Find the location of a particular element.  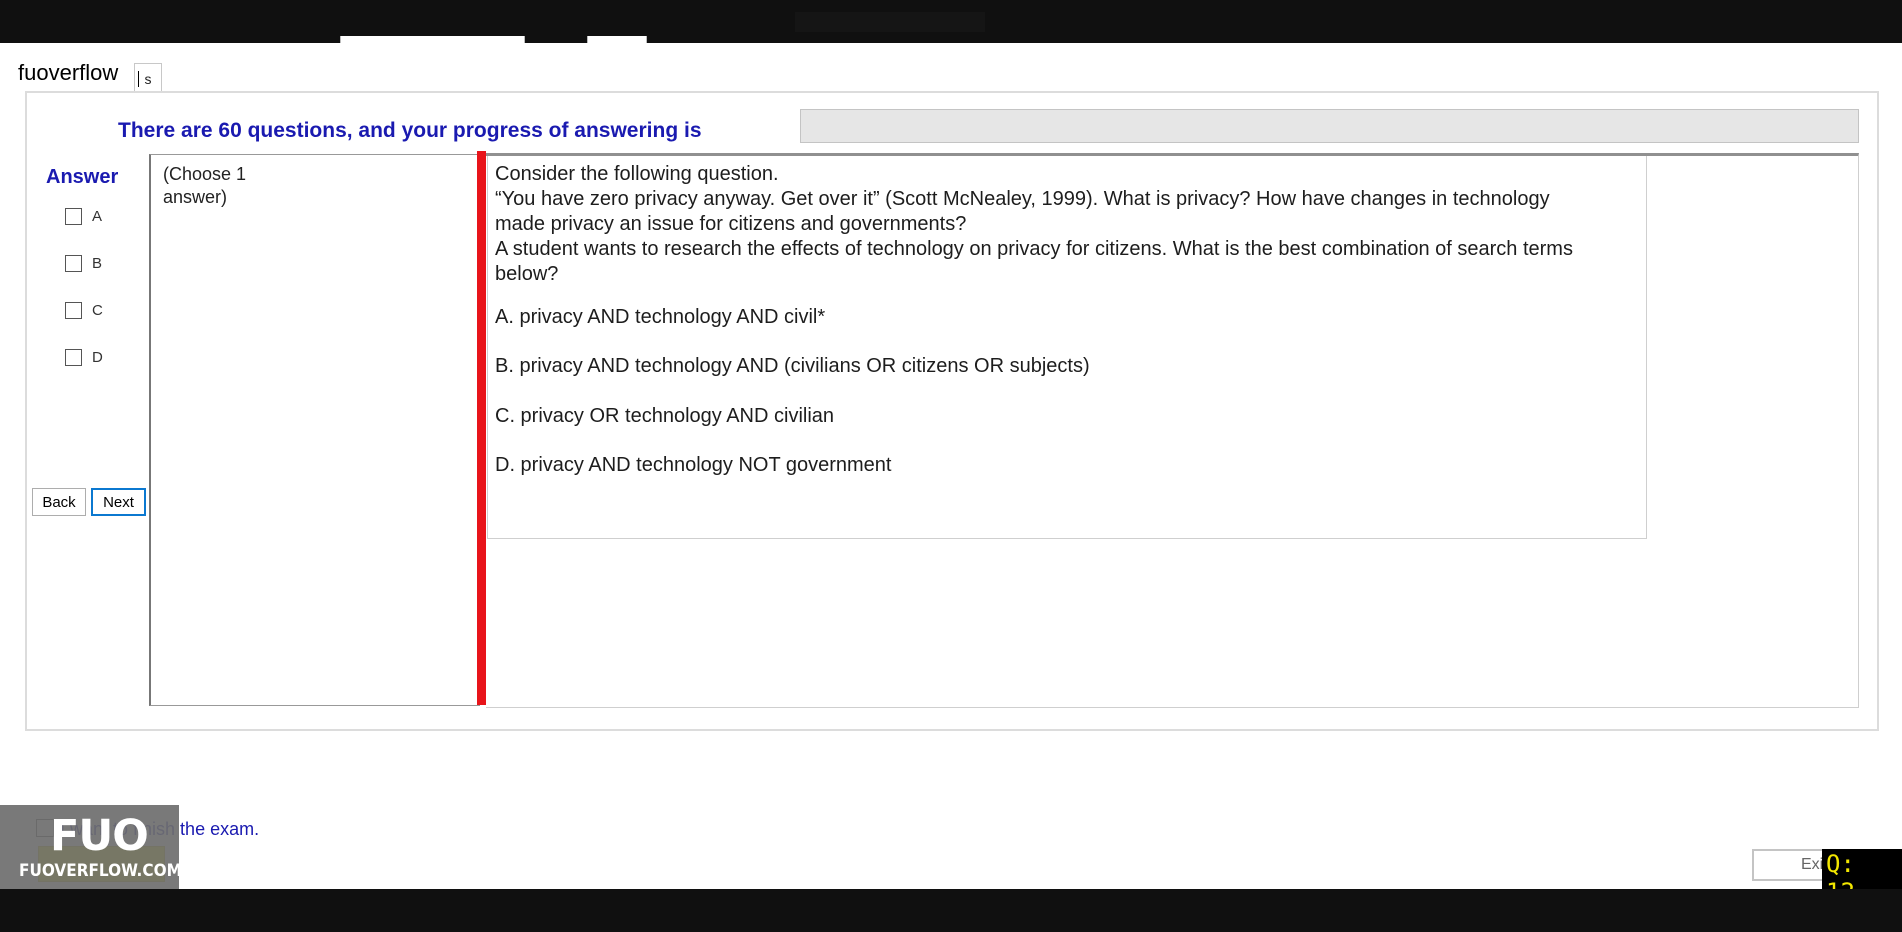

tab-questions: s is located at coordinates (148, 77).